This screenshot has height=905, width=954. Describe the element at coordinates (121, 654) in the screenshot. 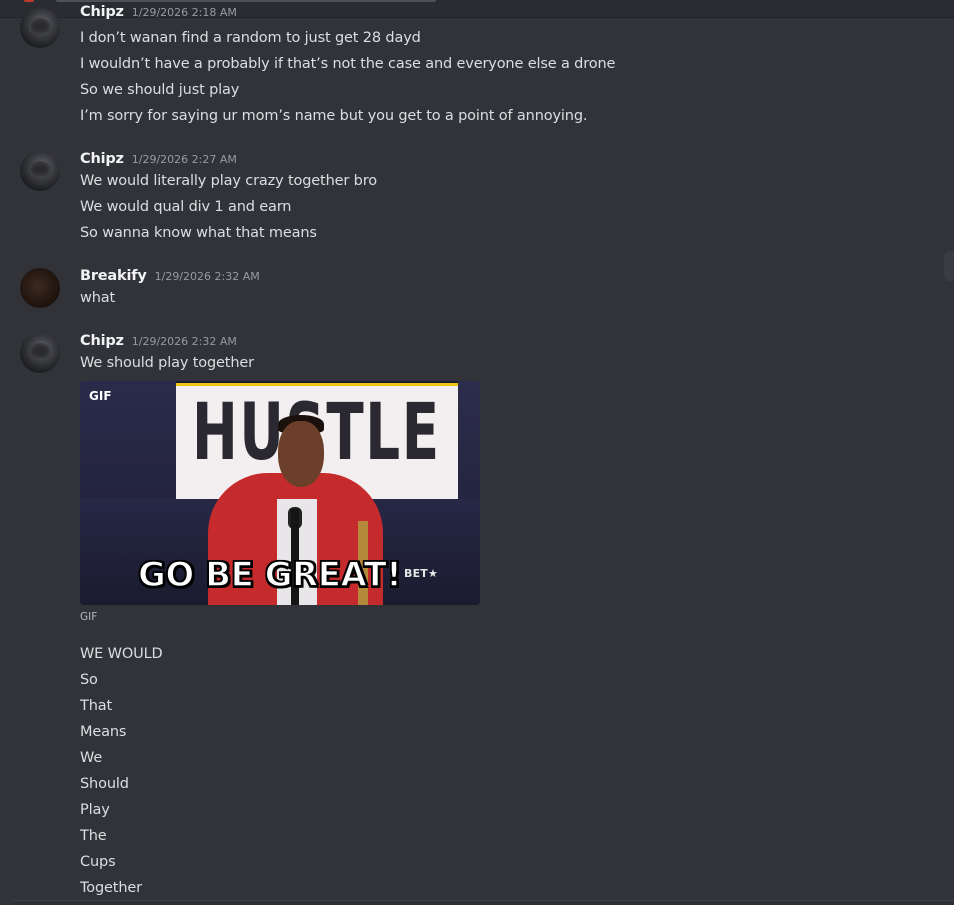

I see `message-text: WE WOULD` at that location.